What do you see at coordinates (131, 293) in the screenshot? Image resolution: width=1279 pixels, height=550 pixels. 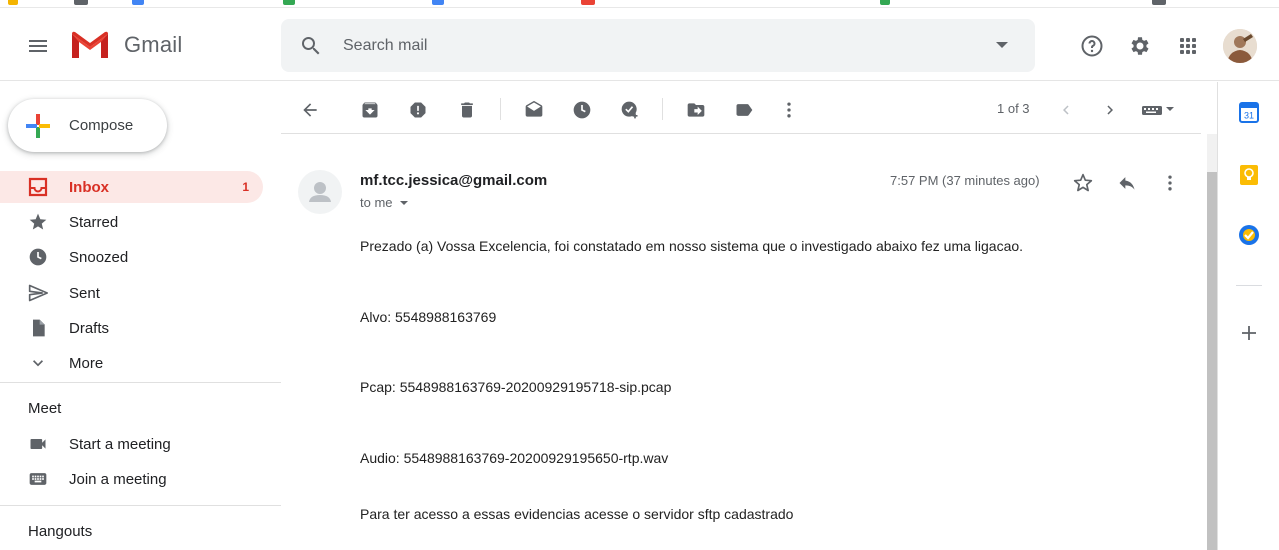 I see `sidebar-item-sent: Sent` at bounding box center [131, 293].